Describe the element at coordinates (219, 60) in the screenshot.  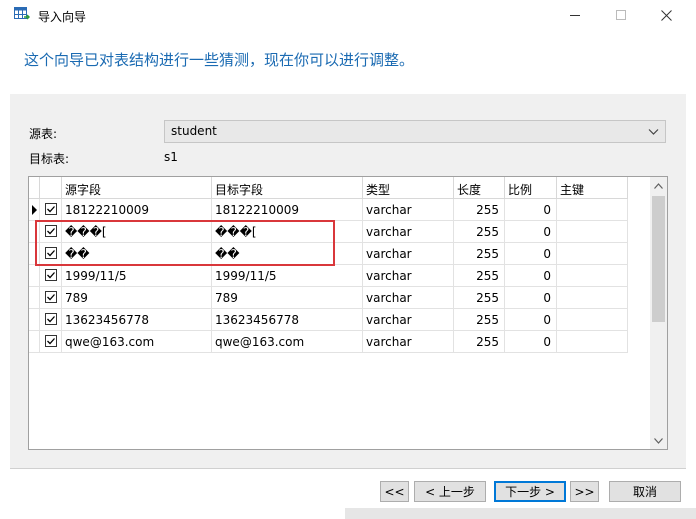
I see `wizard-instruction: 这个向导已对表结构进行一些猜测，现在你可以进行调整。` at that location.